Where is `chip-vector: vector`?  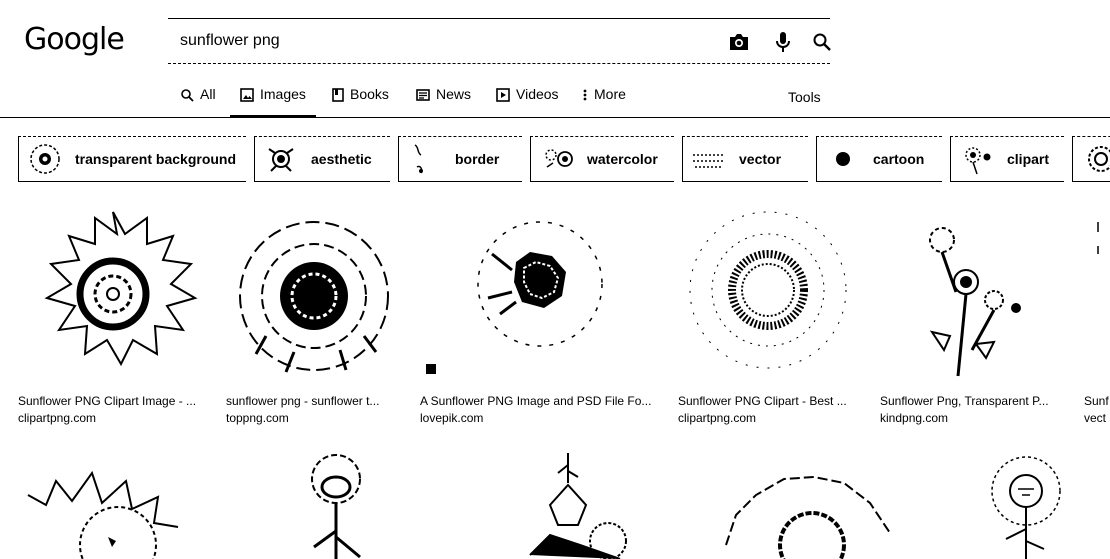
chip-vector: vector is located at coordinates (745, 159).